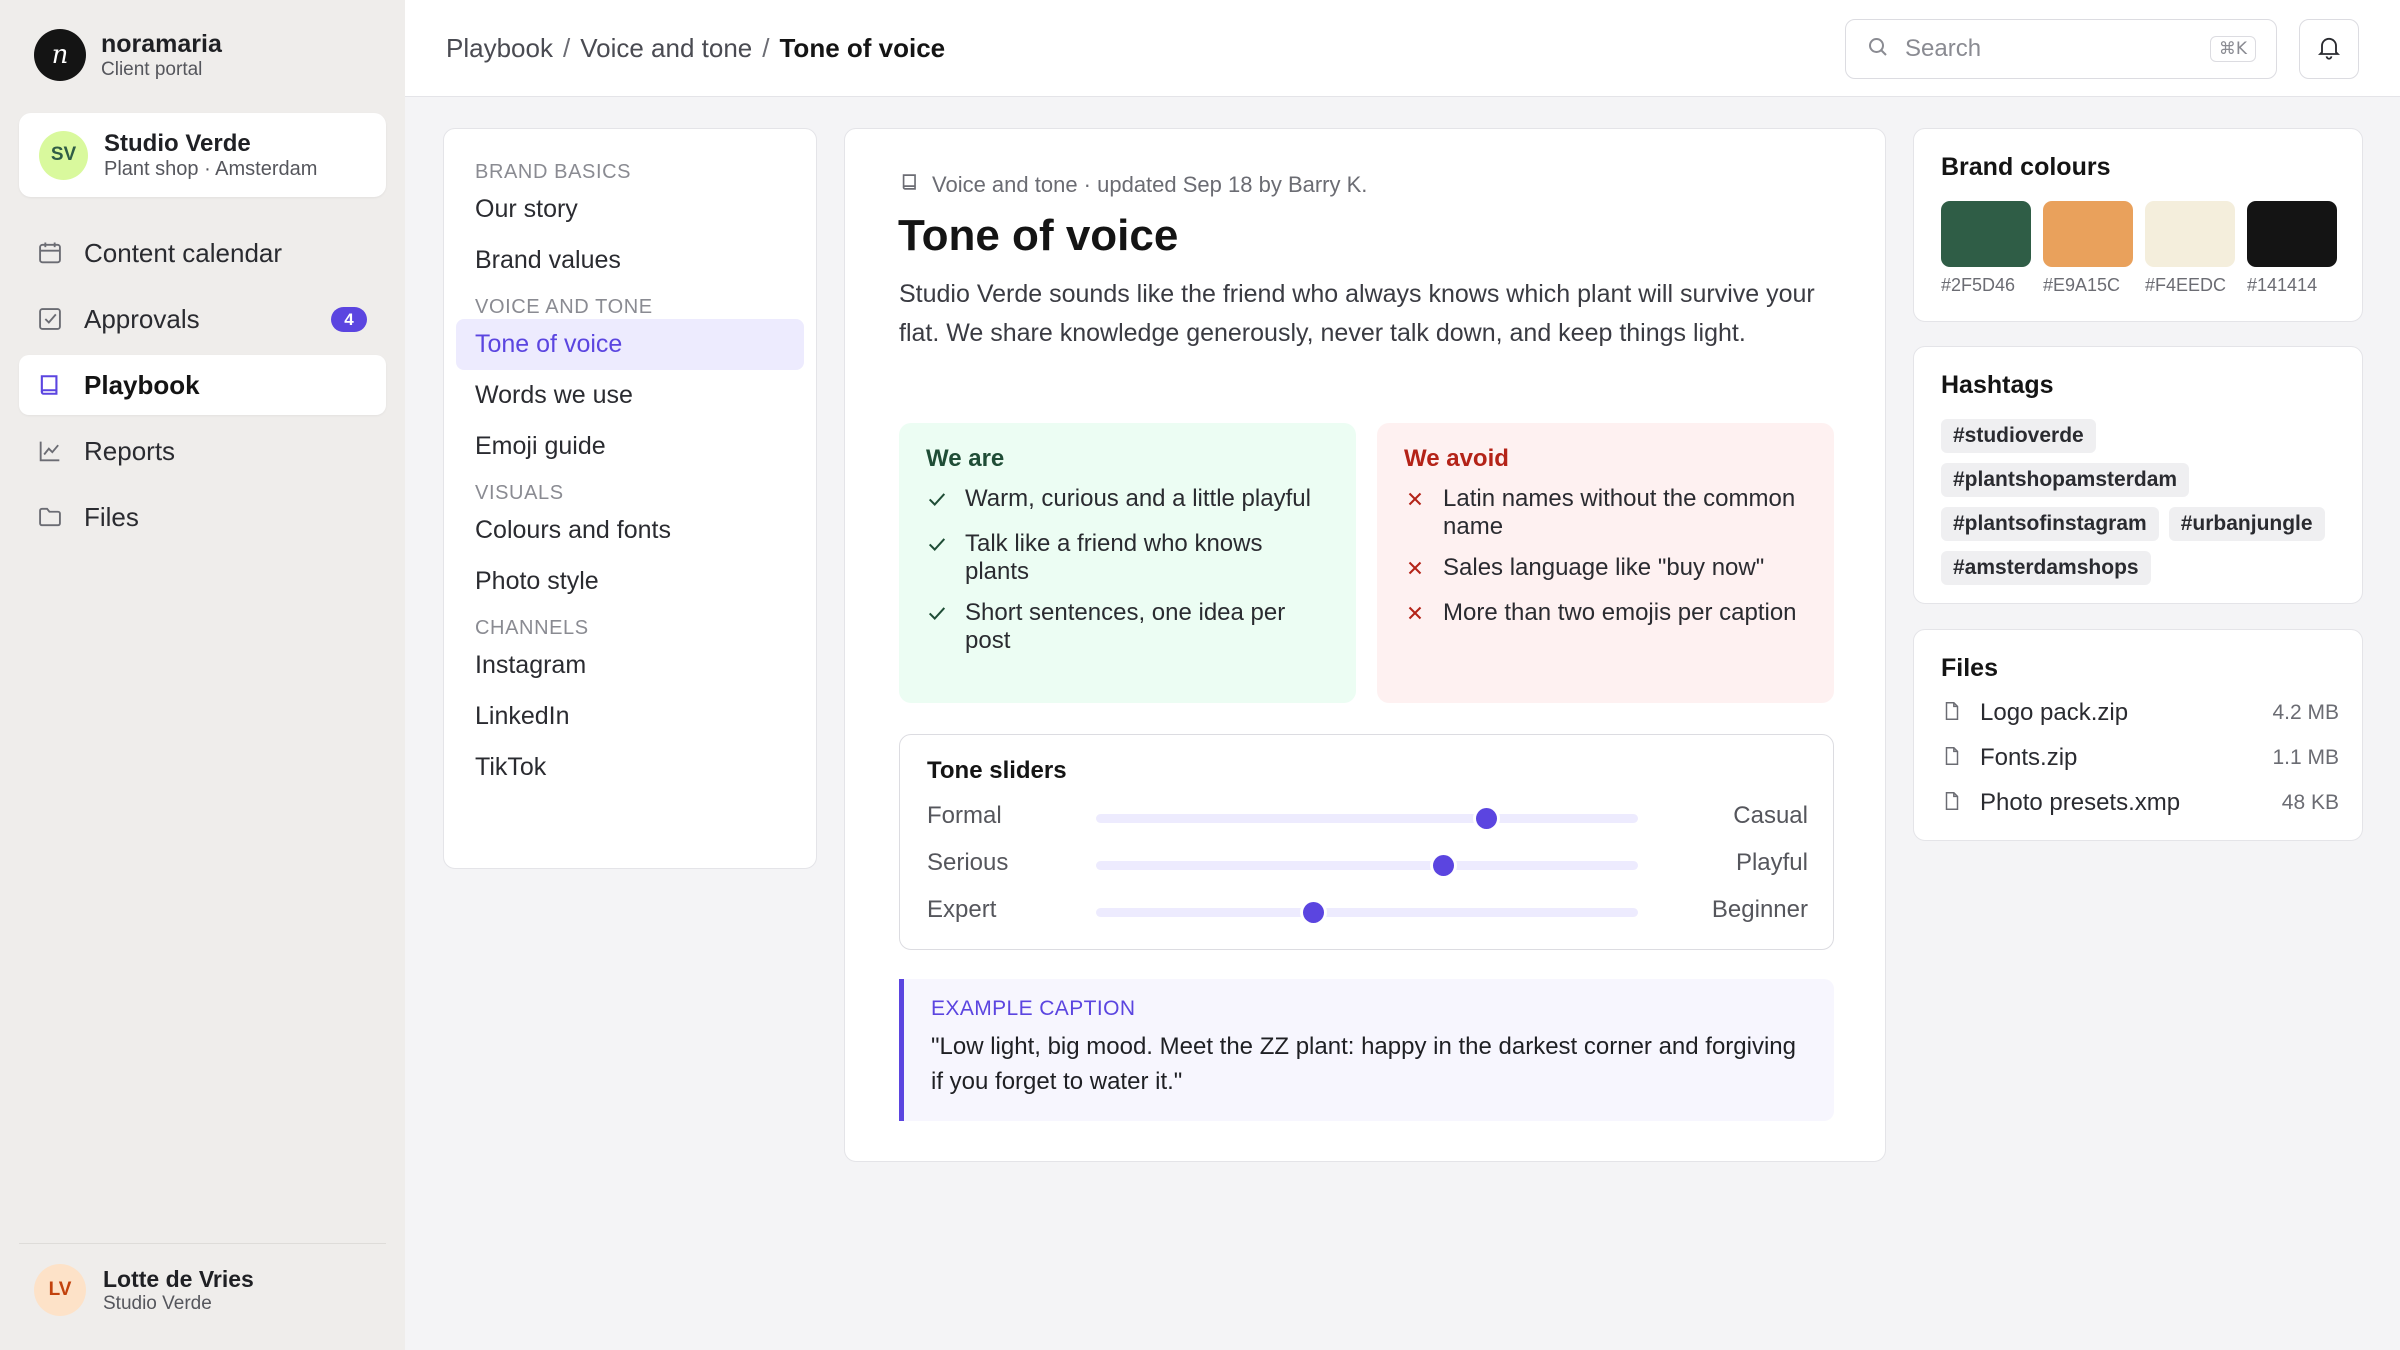 This screenshot has height=1350, width=2400. Describe the element at coordinates (630, 344) in the screenshot. I see `playbook-item-tone-of-voice: Tone of voice` at that location.